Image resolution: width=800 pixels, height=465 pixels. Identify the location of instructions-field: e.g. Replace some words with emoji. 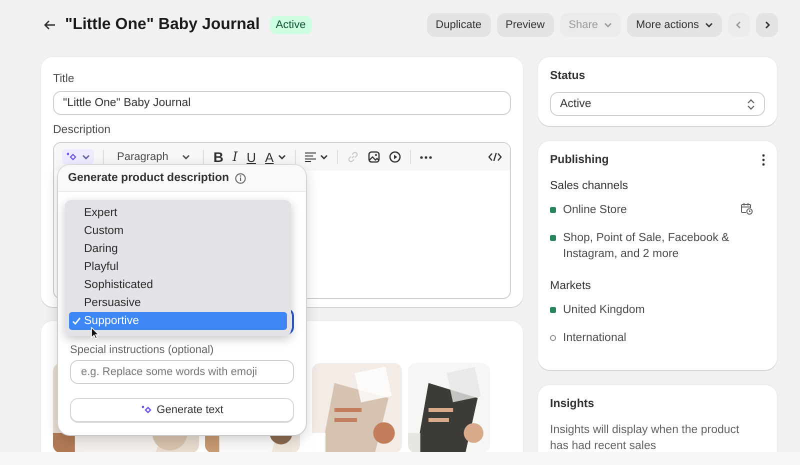
(182, 372).